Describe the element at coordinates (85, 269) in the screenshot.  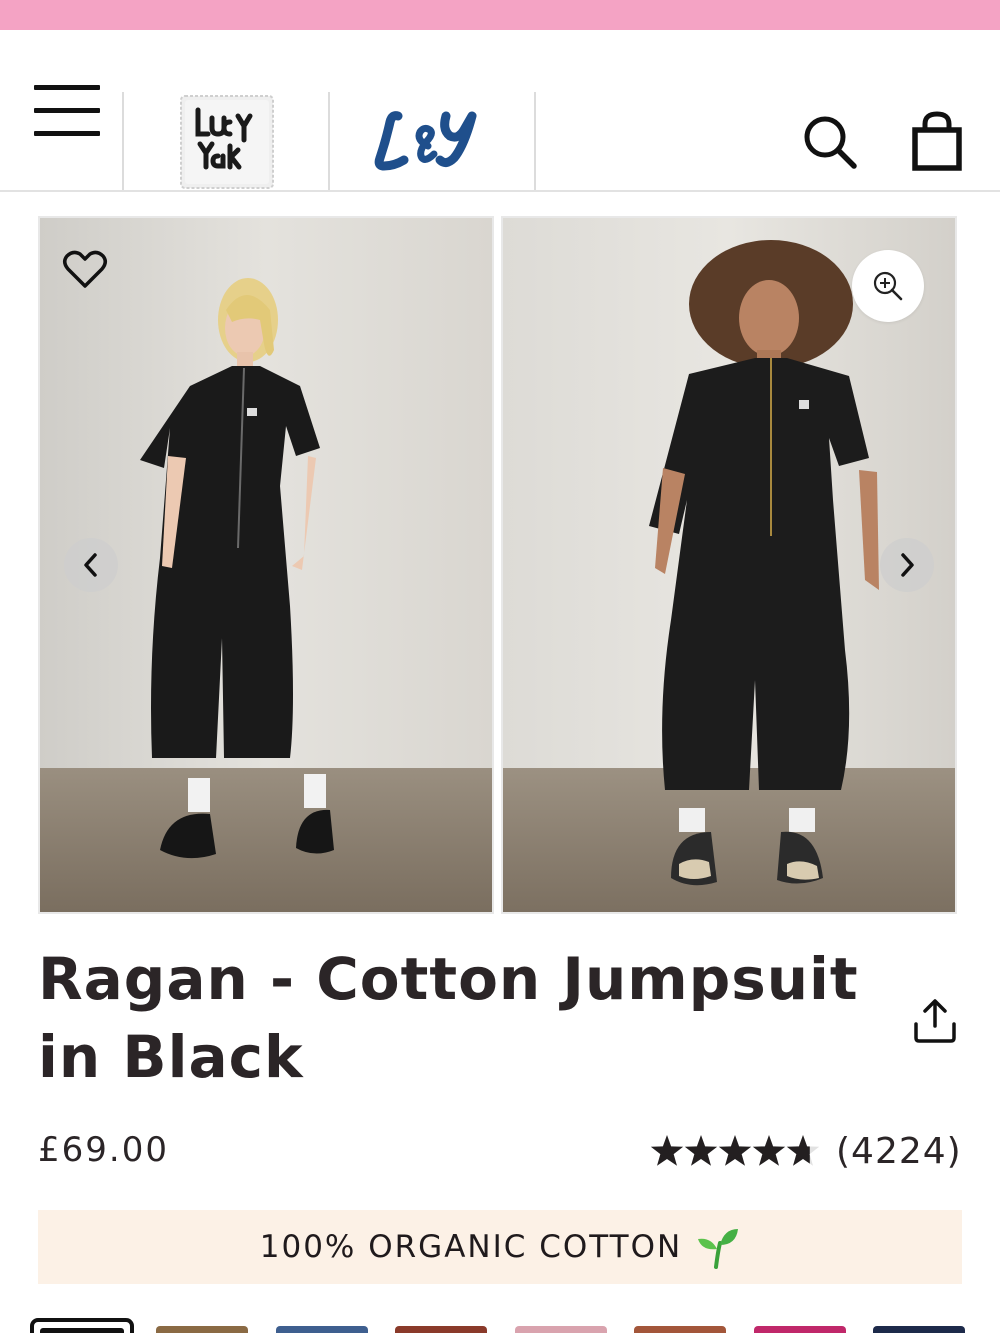
I see `heart-outline-icon` at that location.